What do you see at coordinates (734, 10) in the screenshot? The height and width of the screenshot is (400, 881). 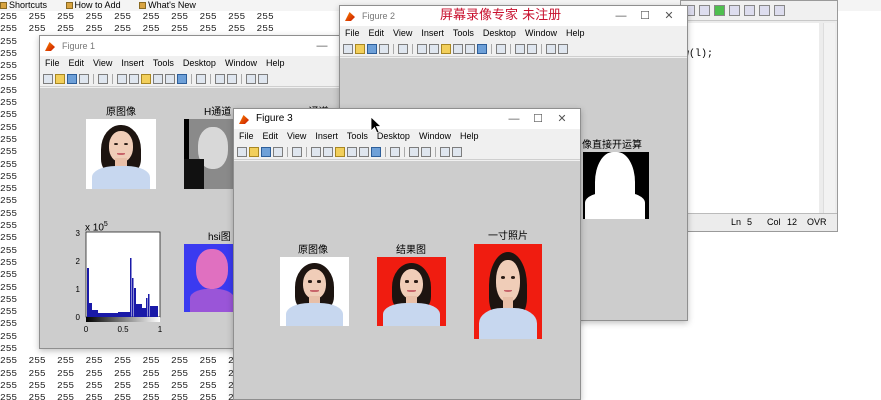 I see `breakpoint-icon` at bounding box center [734, 10].